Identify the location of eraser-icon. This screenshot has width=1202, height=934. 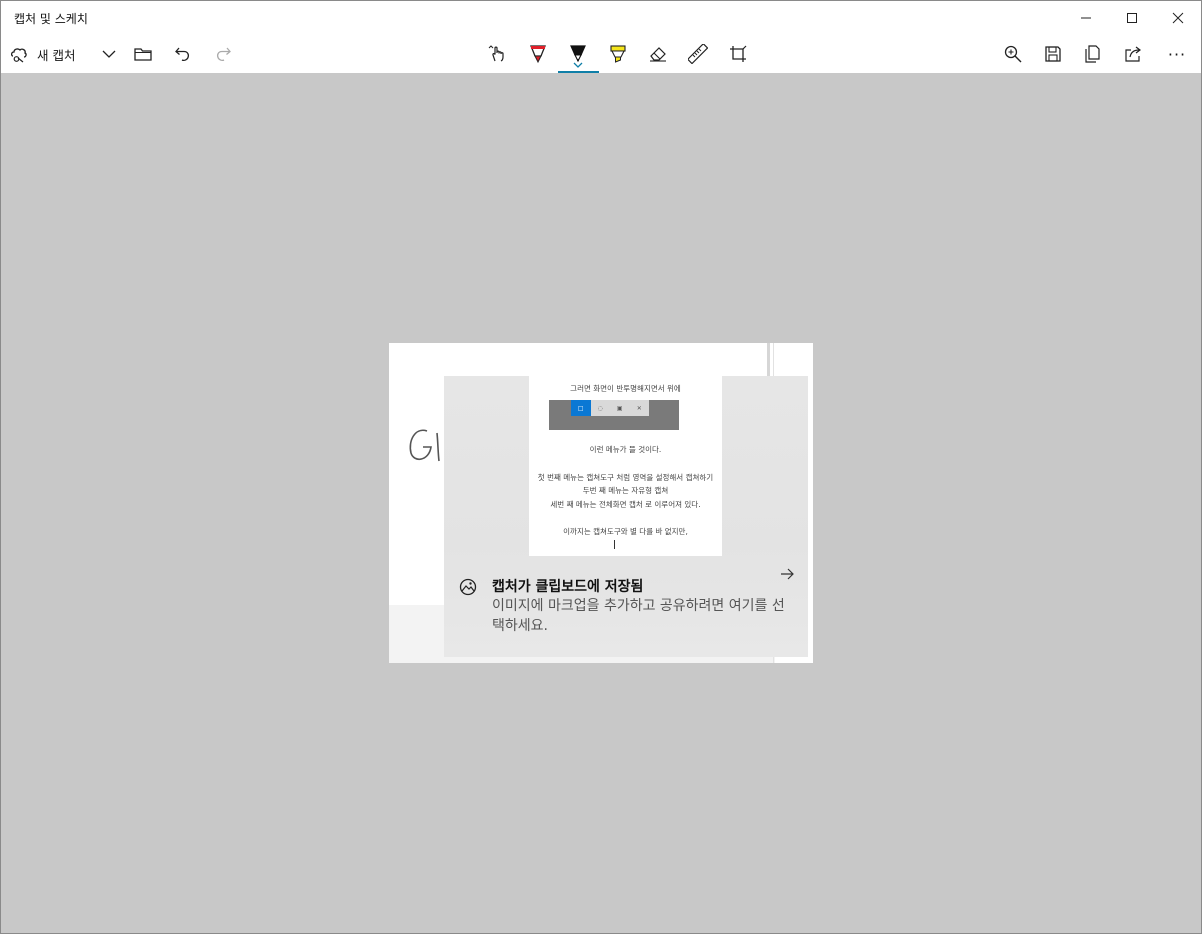
(658, 54).